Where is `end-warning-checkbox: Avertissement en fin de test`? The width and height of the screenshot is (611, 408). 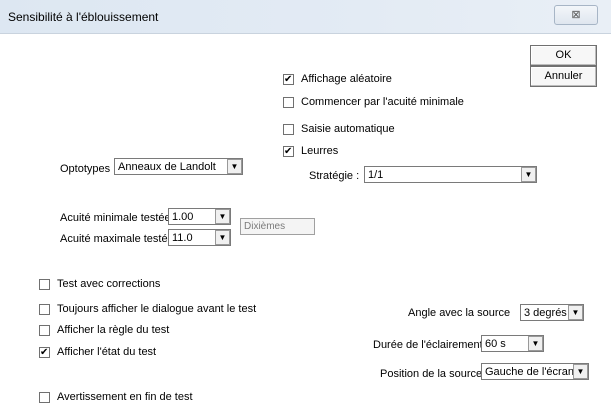 end-warning-checkbox: Avertissement en fin de test is located at coordinates (116, 397).